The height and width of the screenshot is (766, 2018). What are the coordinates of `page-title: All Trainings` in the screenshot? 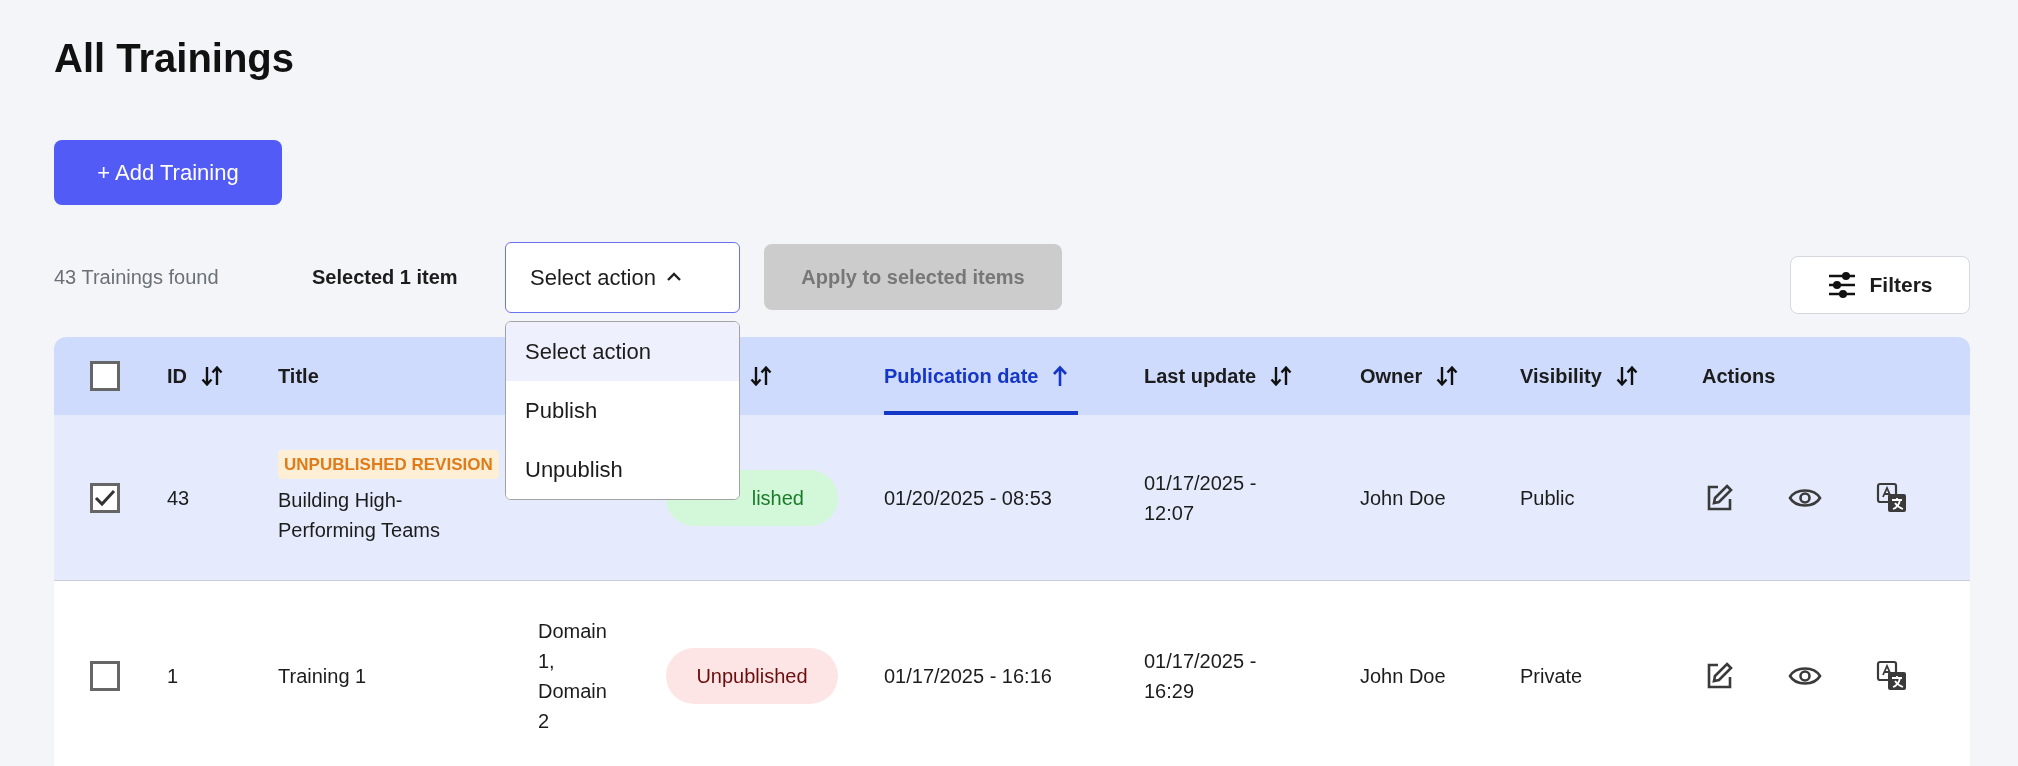 It's located at (174, 58).